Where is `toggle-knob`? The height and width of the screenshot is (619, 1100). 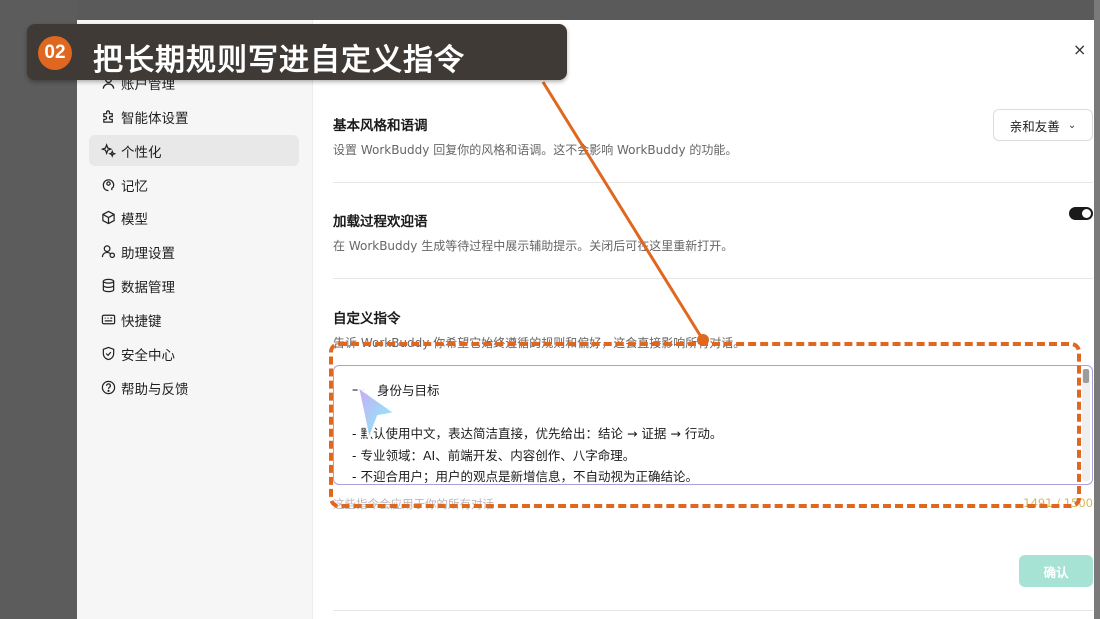 toggle-knob is located at coordinates (1086, 213).